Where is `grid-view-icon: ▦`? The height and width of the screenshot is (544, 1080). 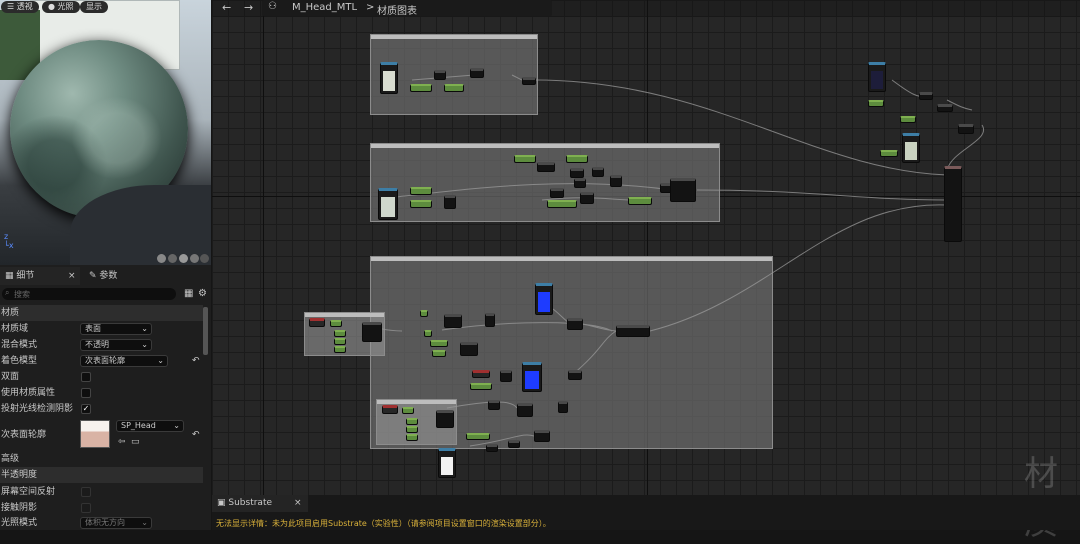
grid-view-icon: ▦ is located at coordinates (188, 293).